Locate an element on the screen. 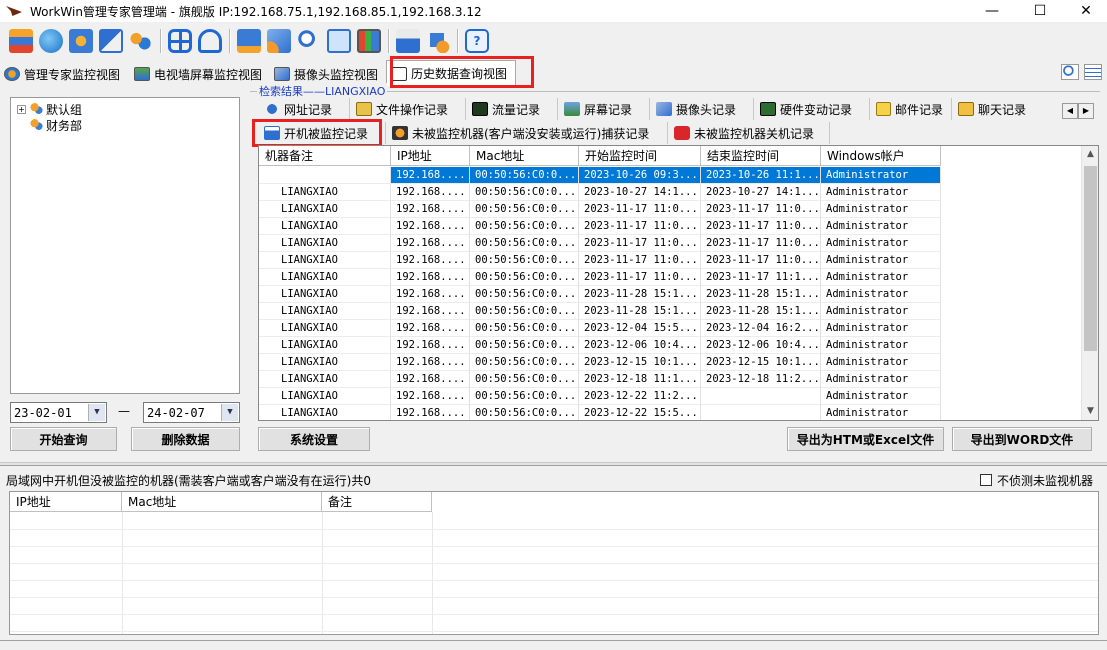 The width and height of the screenshot is (1107, 650). minimize-button: — is located at coordinates (992, 11).